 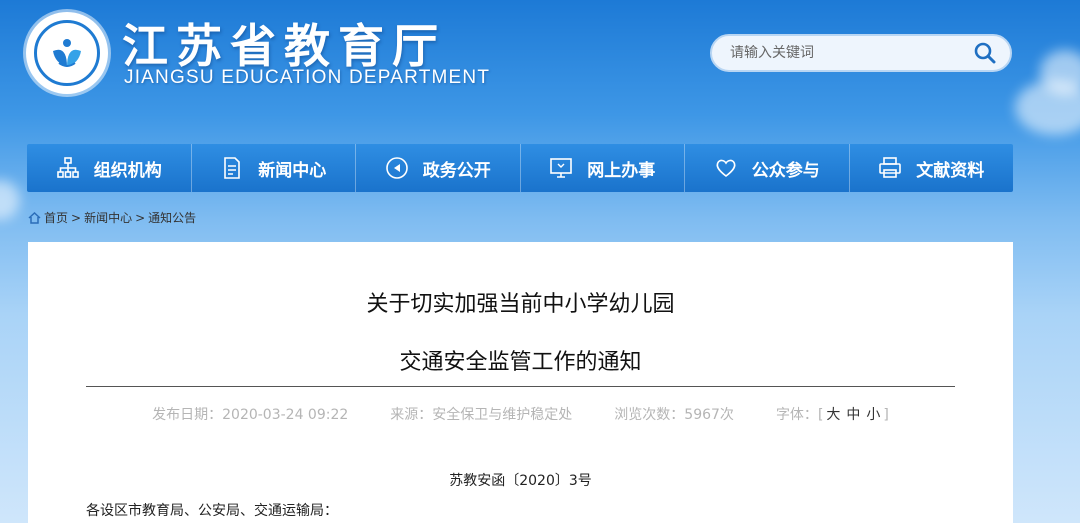 I want to click on nav-item-documents: 文献资料, so click(x=932, y=168).